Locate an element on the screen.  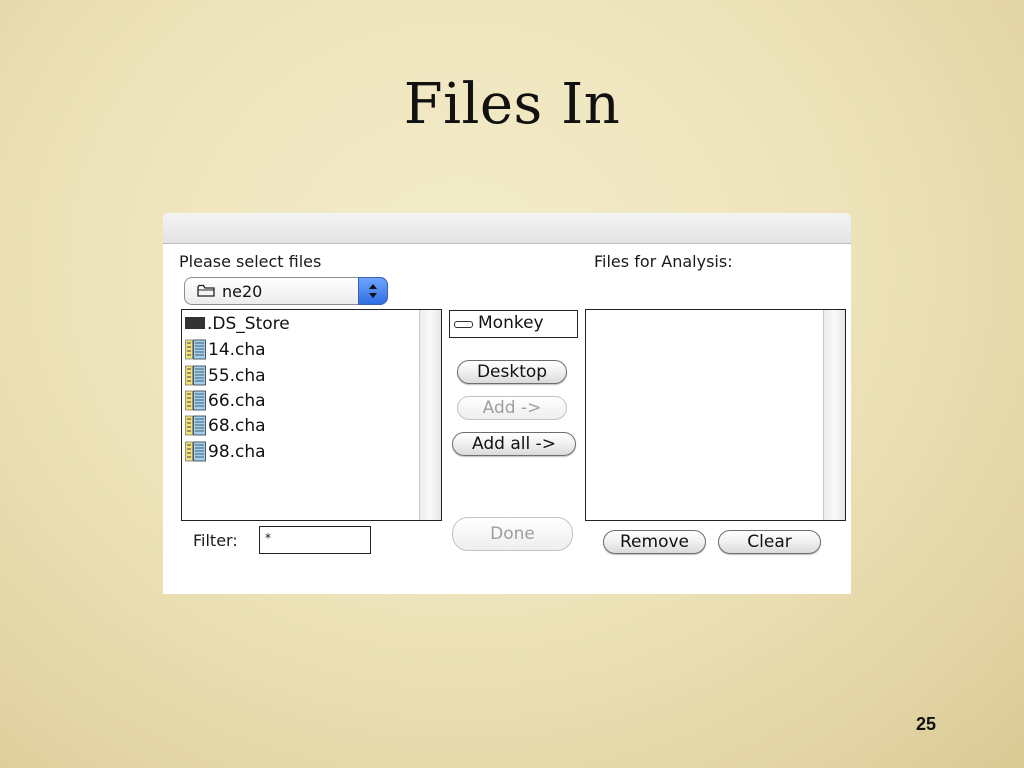
slide-title: Files In is located at coordinates (512, 104).